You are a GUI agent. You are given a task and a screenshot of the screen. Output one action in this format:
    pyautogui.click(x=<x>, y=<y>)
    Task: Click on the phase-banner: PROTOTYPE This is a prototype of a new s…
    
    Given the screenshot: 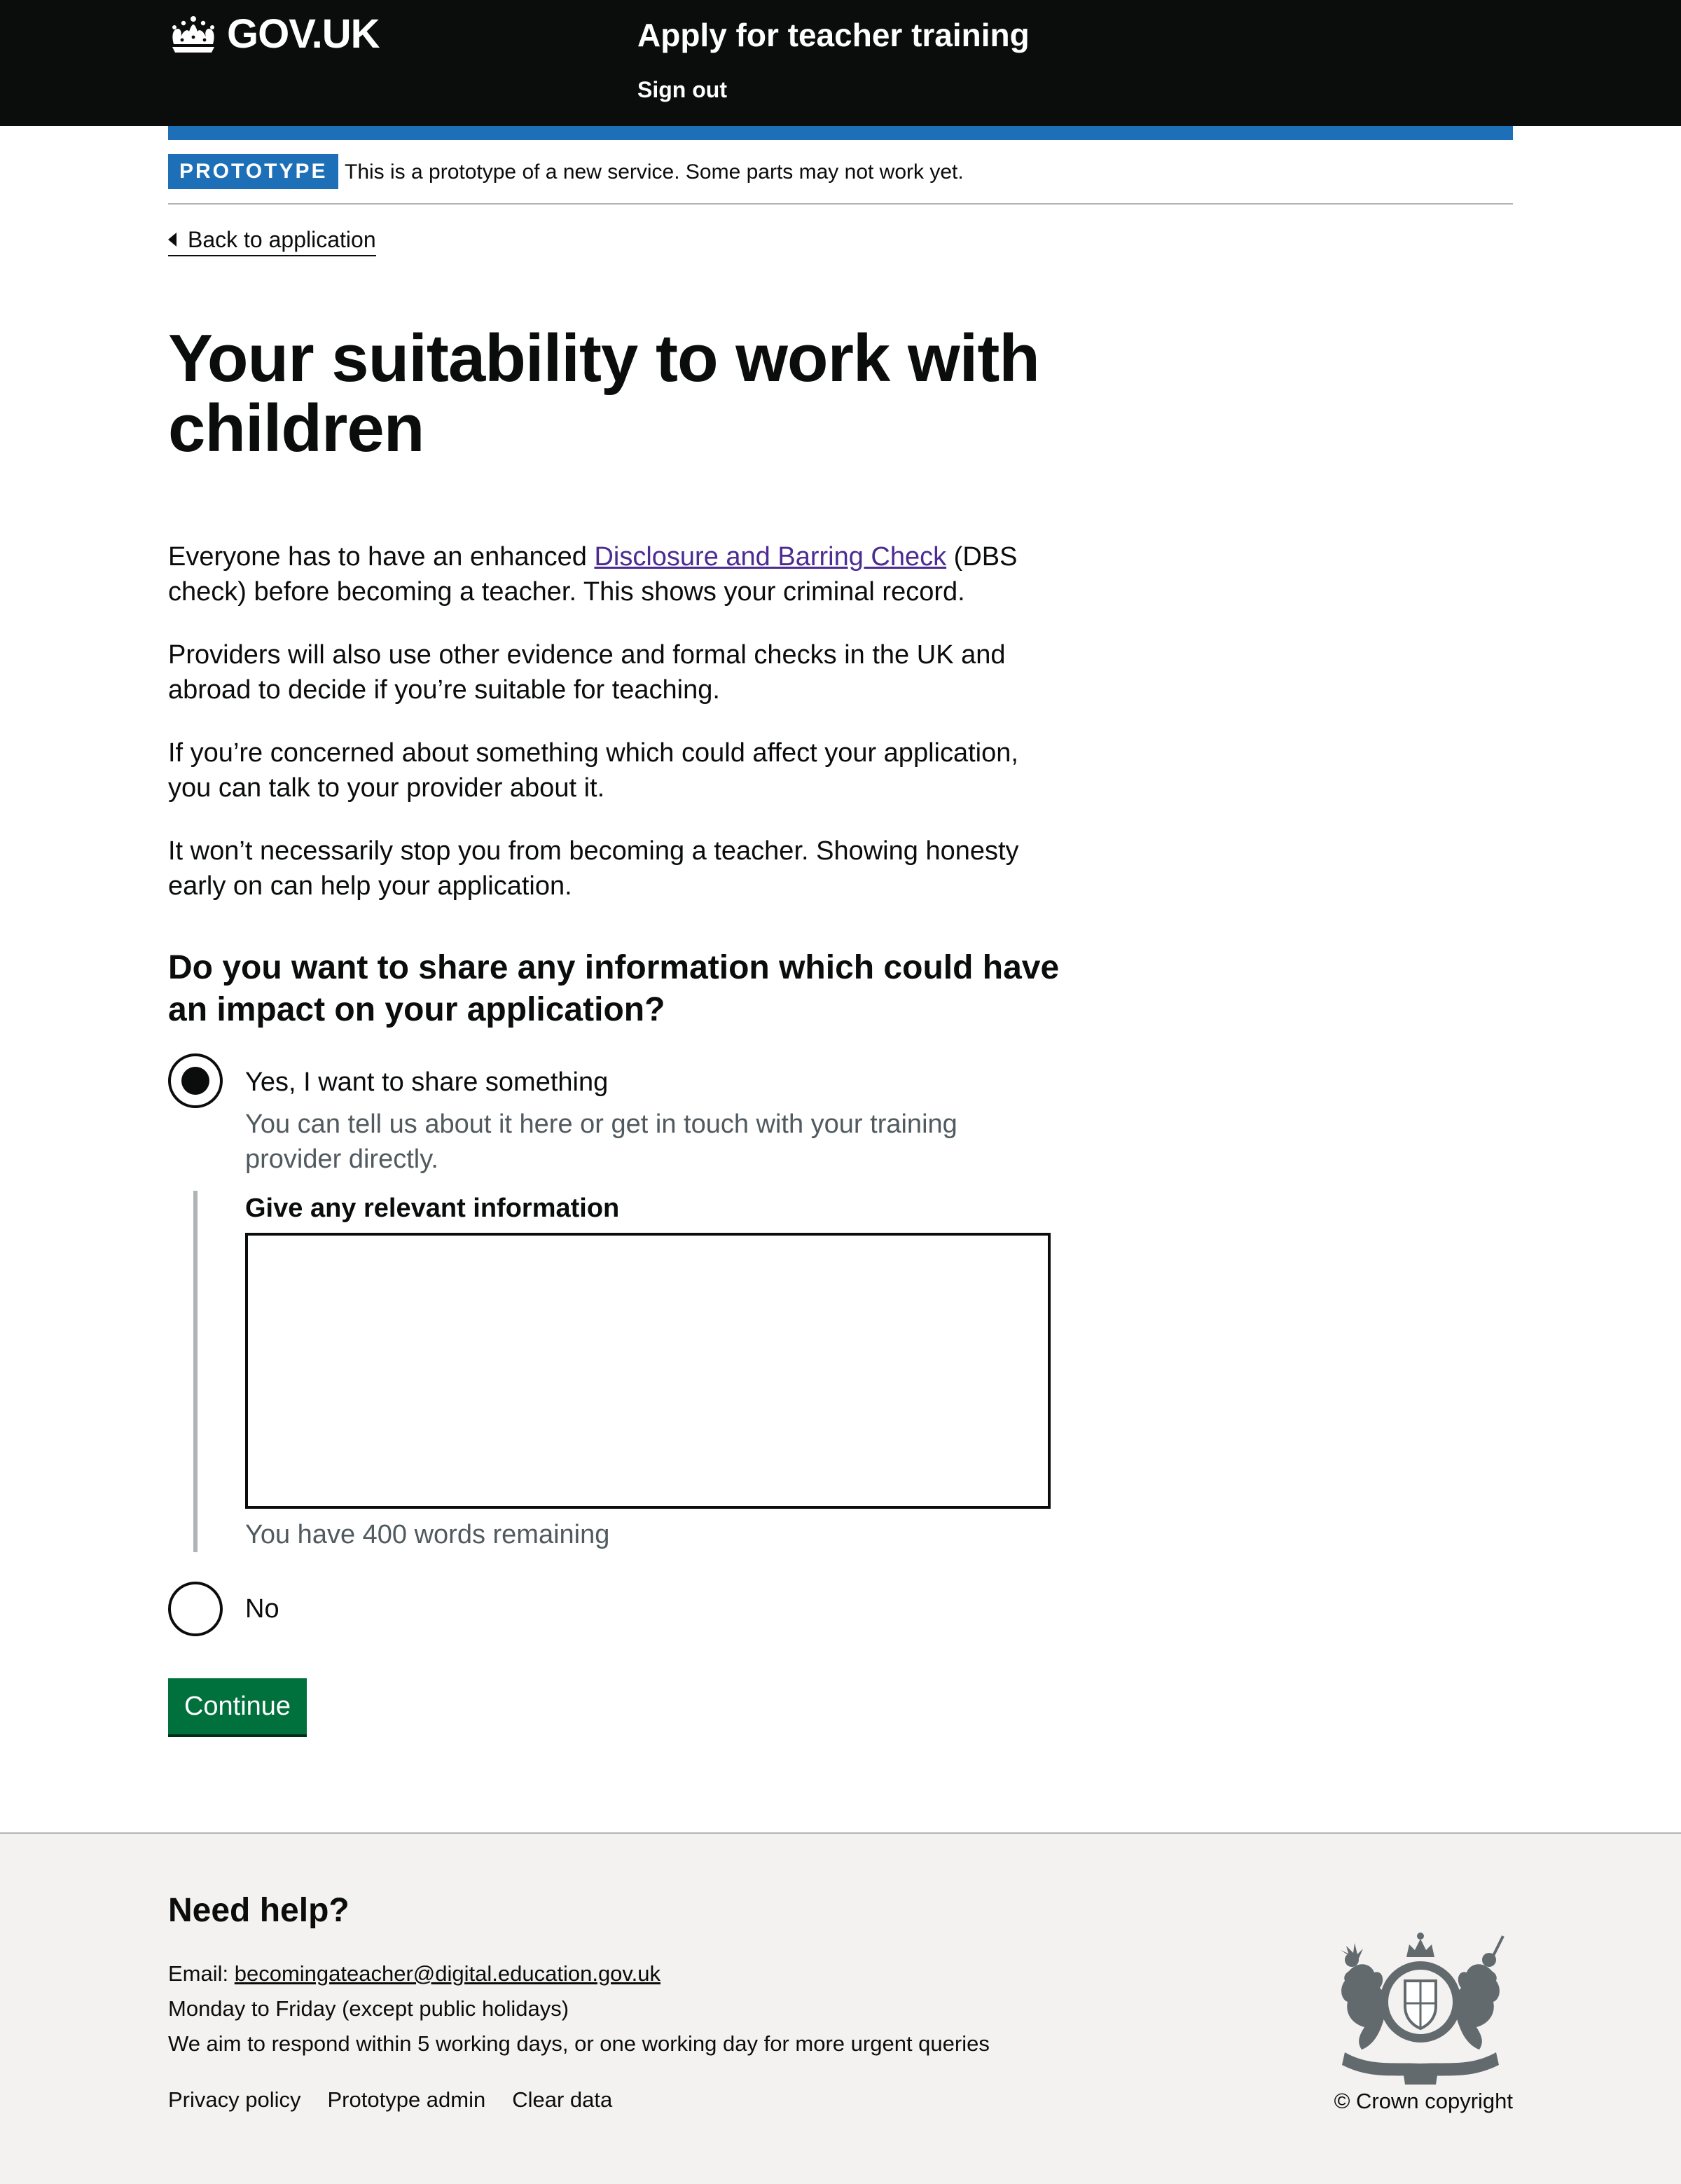 What is the action you would take?
    pyautogui.click(x=840, y=179)
    